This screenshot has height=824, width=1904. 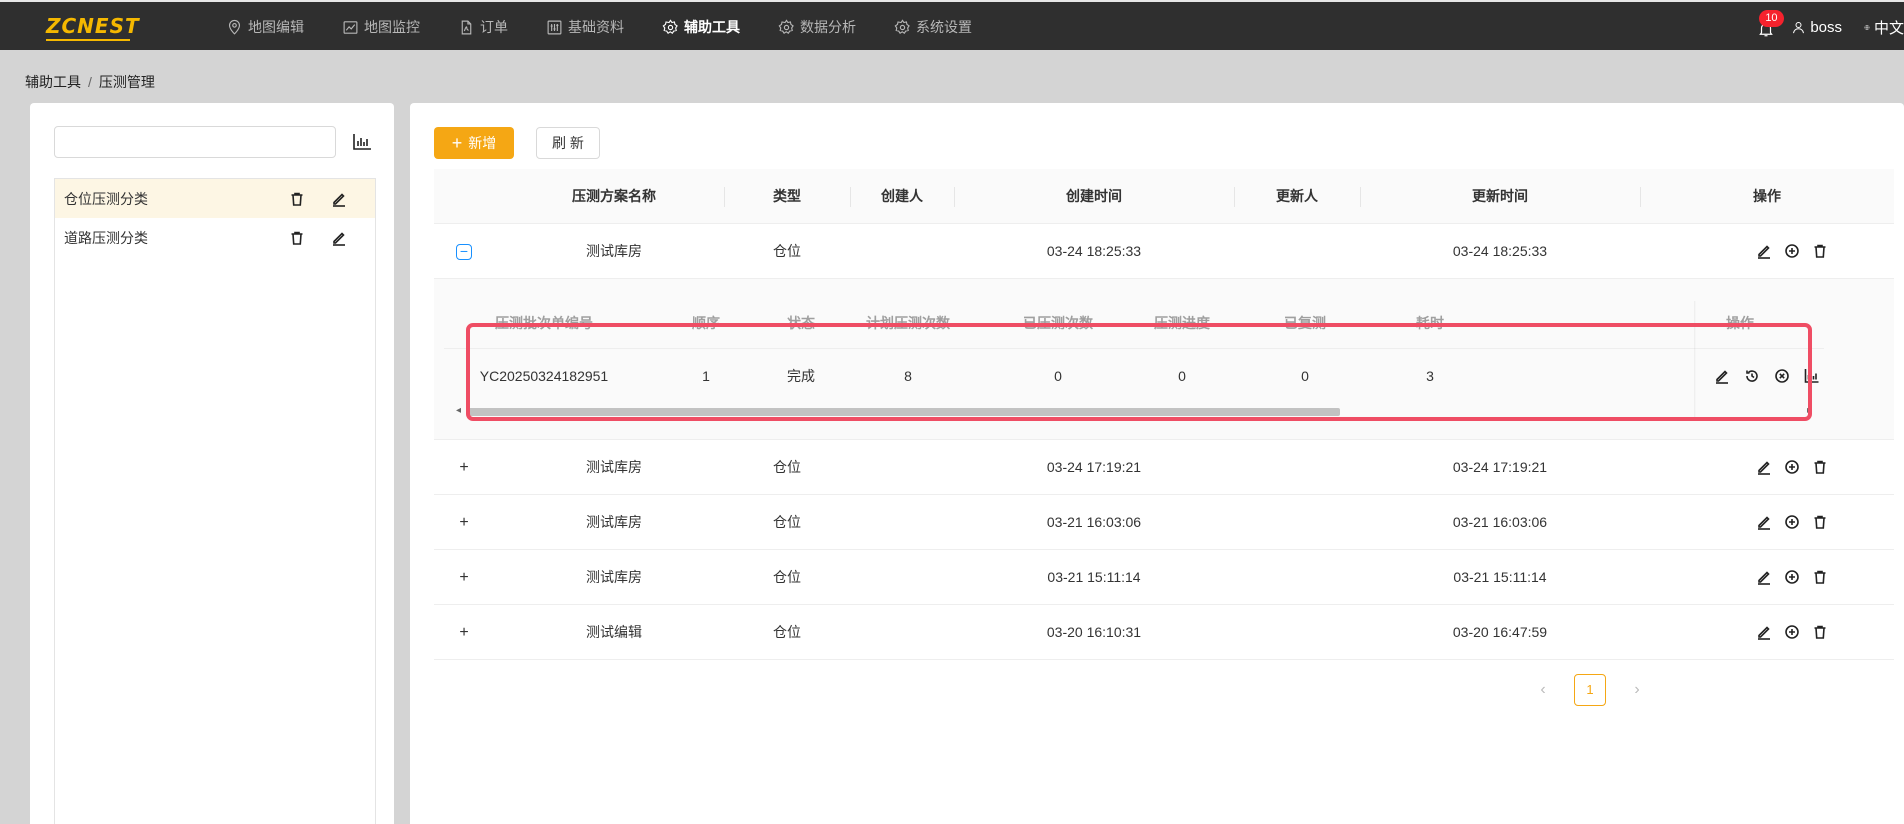 I want to click on pagination: ‹ 1 ›, so click(x=1590, y=690).